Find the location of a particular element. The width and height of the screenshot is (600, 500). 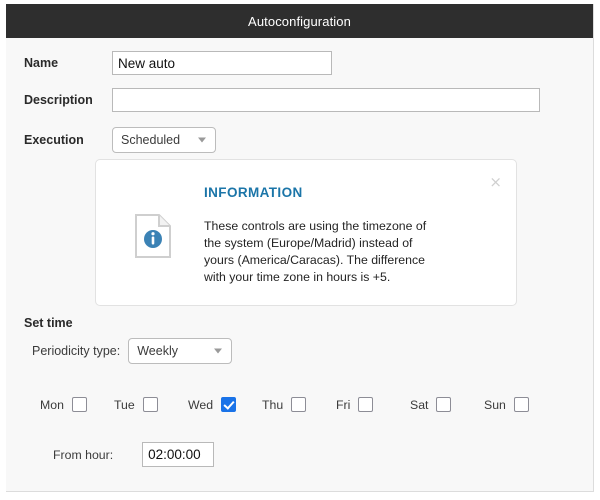

description-input is located at coordinates (326, 100).